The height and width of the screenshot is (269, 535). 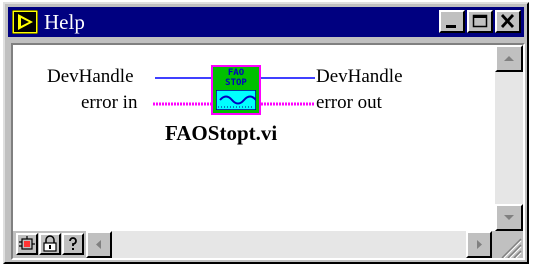 I want to click on vi-icon-text-bottom: STOP, so click(x=236, y=83).